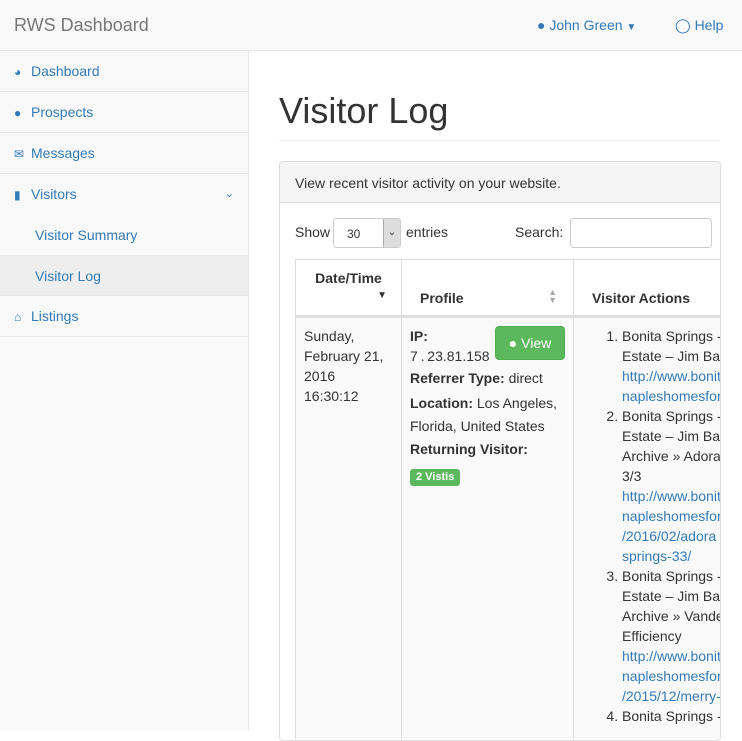  I want to click on view-label: View, so click(536, 343).